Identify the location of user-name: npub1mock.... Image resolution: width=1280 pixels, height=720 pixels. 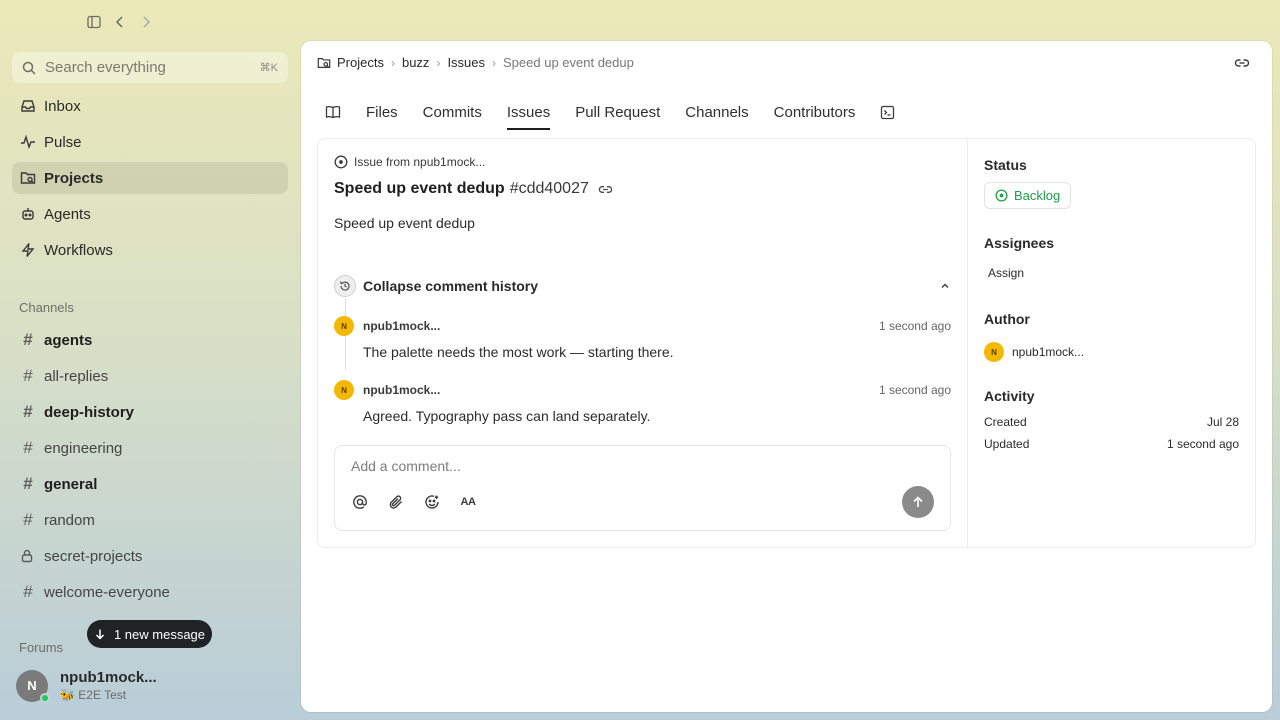
(108, 677).